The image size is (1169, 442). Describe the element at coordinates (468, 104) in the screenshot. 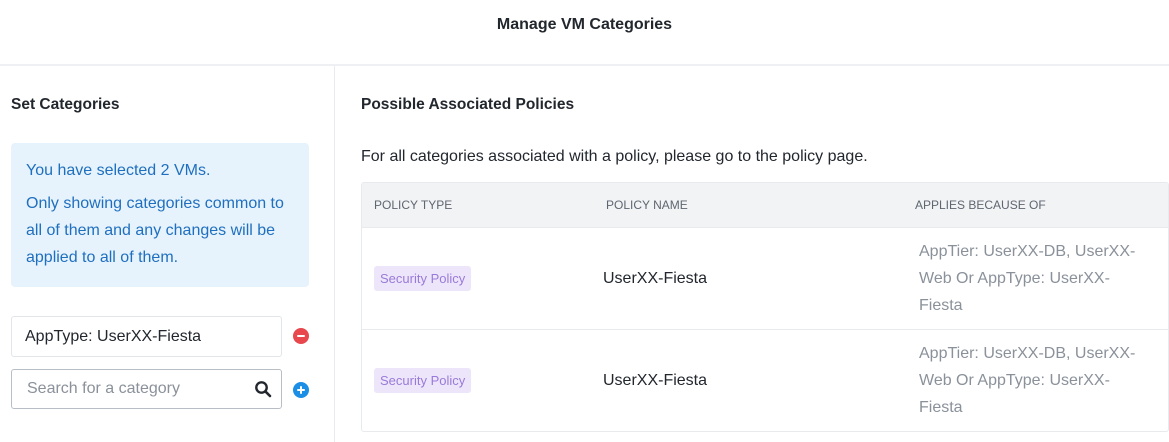

I see `associated-policies-title: Possible Associated Policies` at that location.